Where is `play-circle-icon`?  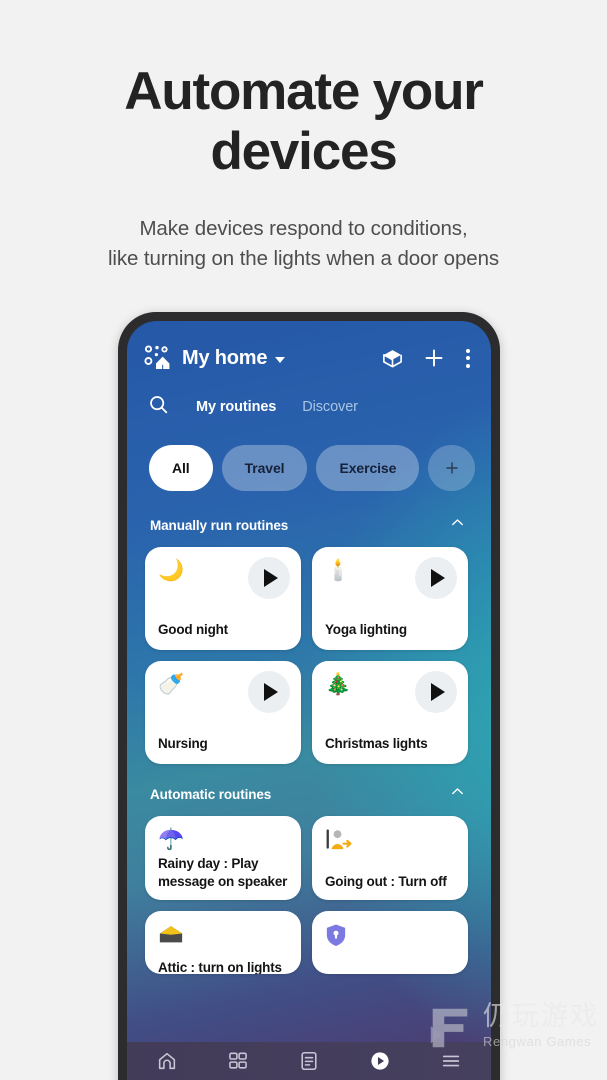
play-circle-icon is located at coordinates (380, 1063).